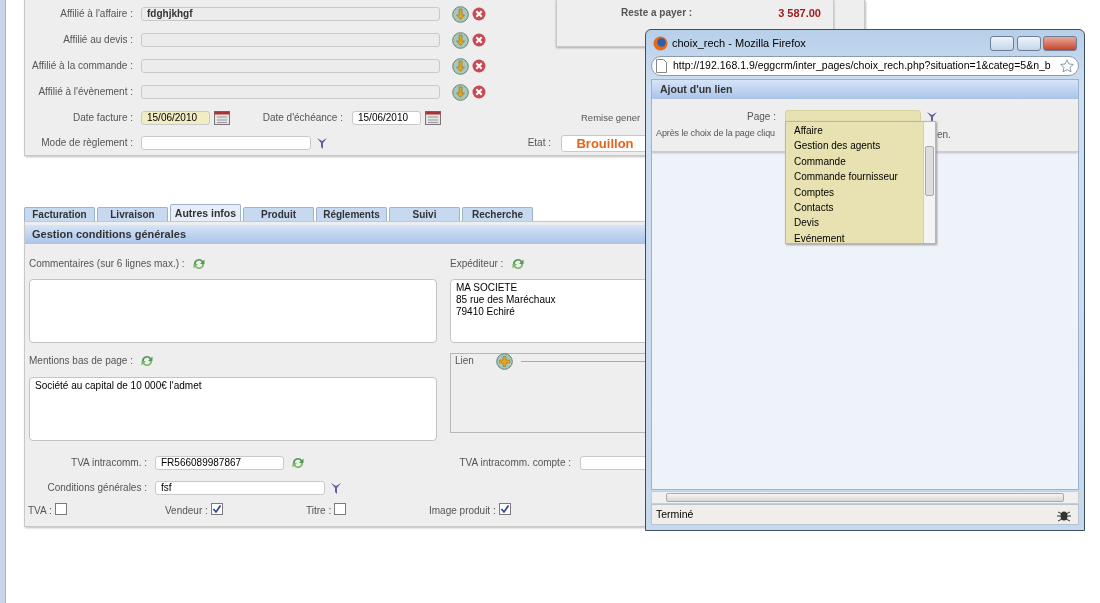 This screenshot has height=603, width=1100. I want to click on field-label: Commentaires (sur 6 lignes max.) :, so click(107, 264).